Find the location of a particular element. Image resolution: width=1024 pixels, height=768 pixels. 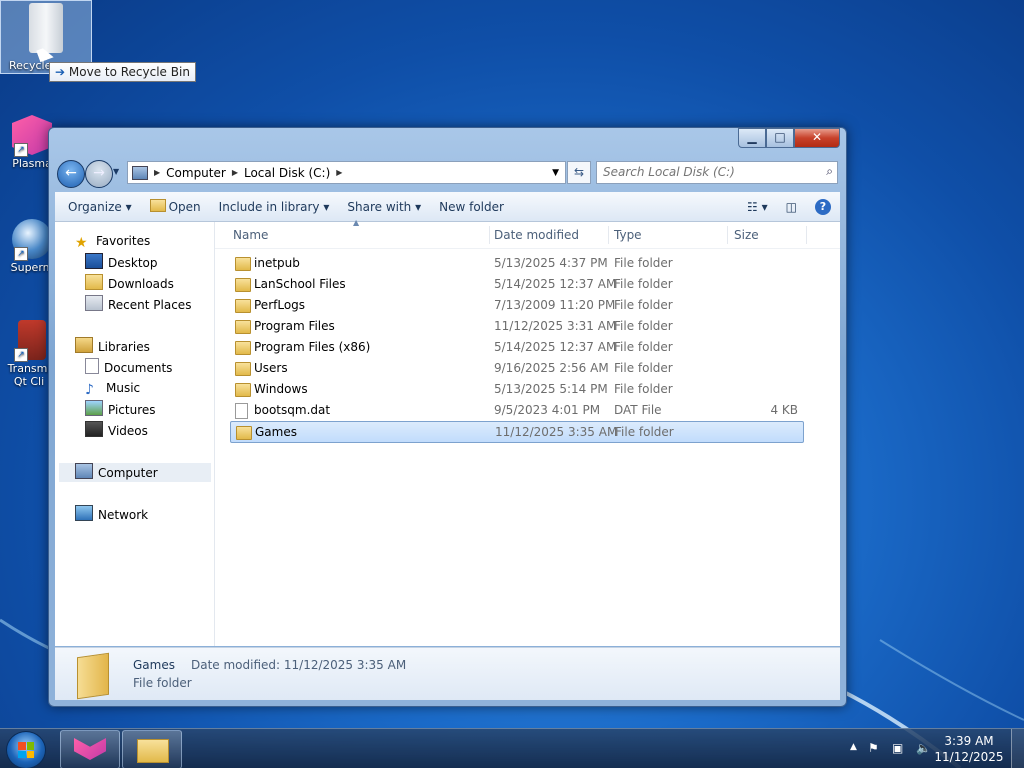

sort-ascending-icon: ▲ is located at coordinates (356, 222).